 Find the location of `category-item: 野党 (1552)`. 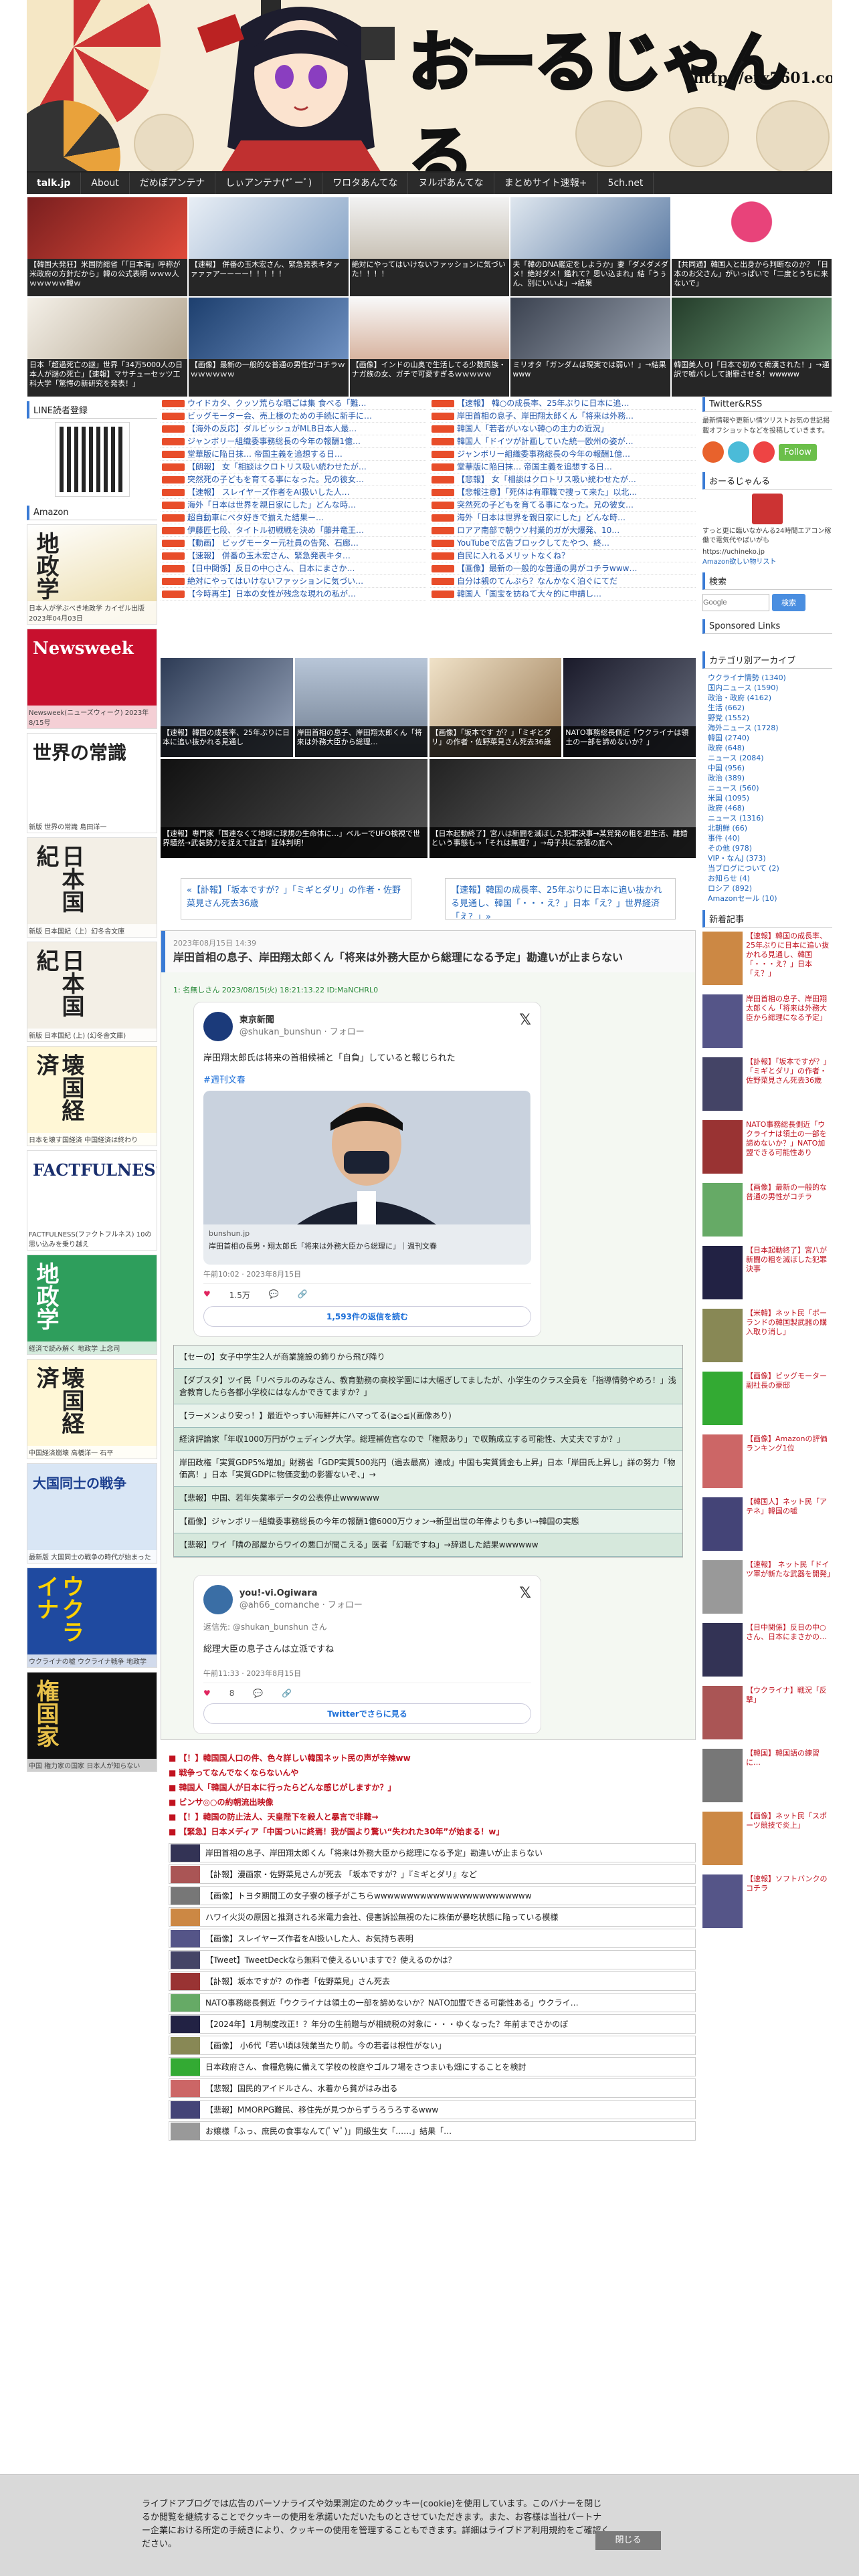

category-item: 野党 (1552) is located at coordinates (767, 718).